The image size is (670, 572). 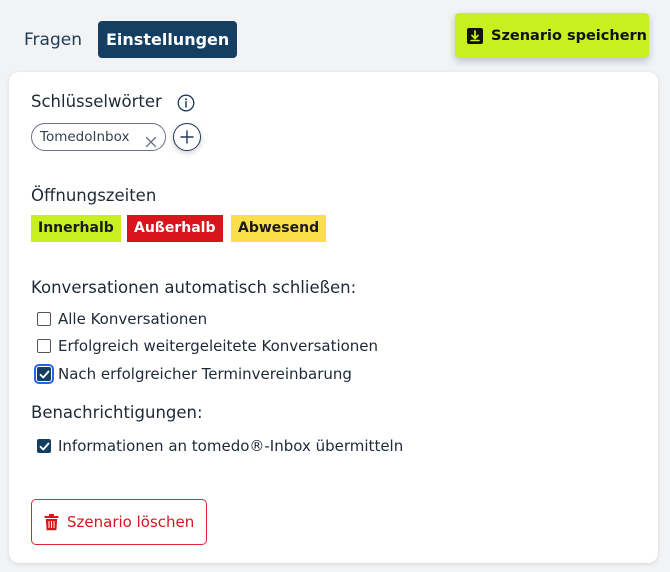 I want to click on checkbox-label: Nach erfolgreicher Terminvereinbarung, so click(x=205, y=374).